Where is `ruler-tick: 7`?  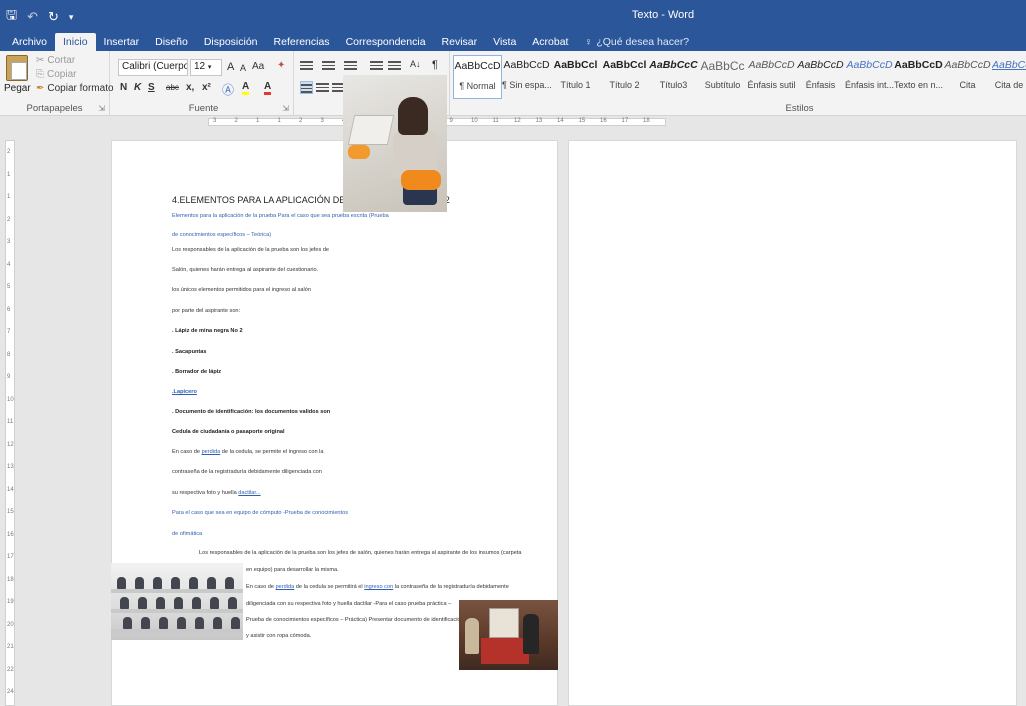 ruler-tick: 7 is located at coordinates (9, 332).